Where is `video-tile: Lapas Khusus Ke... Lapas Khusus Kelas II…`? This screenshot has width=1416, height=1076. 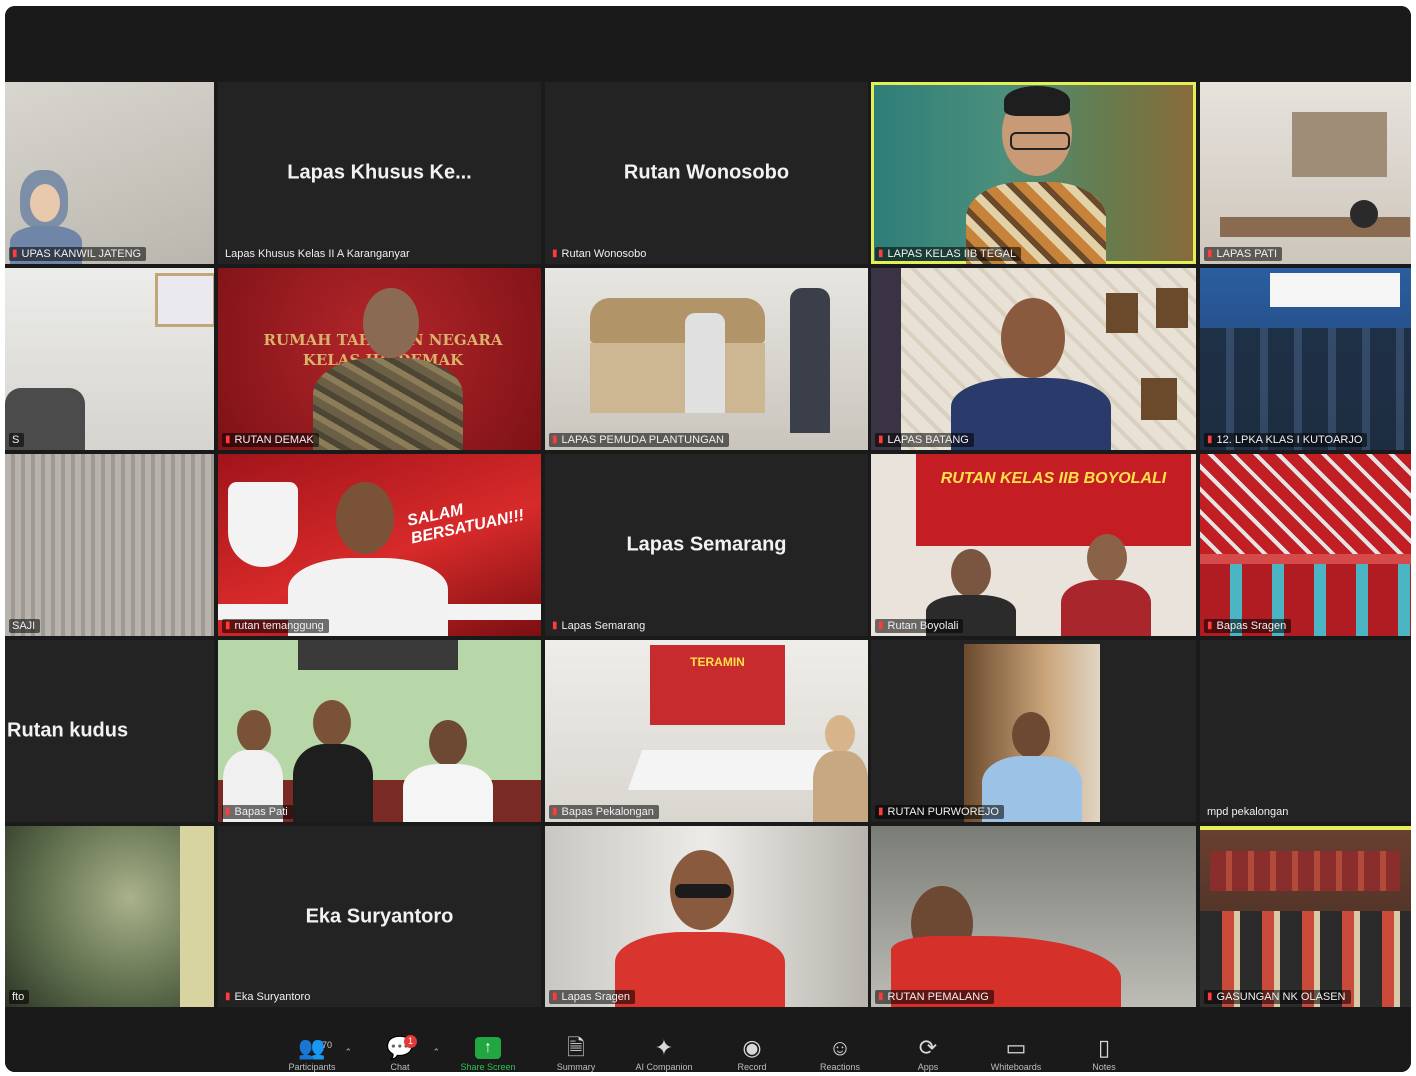
video-tile: Lapas Khusus Ke... Lapas Khusus Kelas II… is located at coordinates (379, 173).